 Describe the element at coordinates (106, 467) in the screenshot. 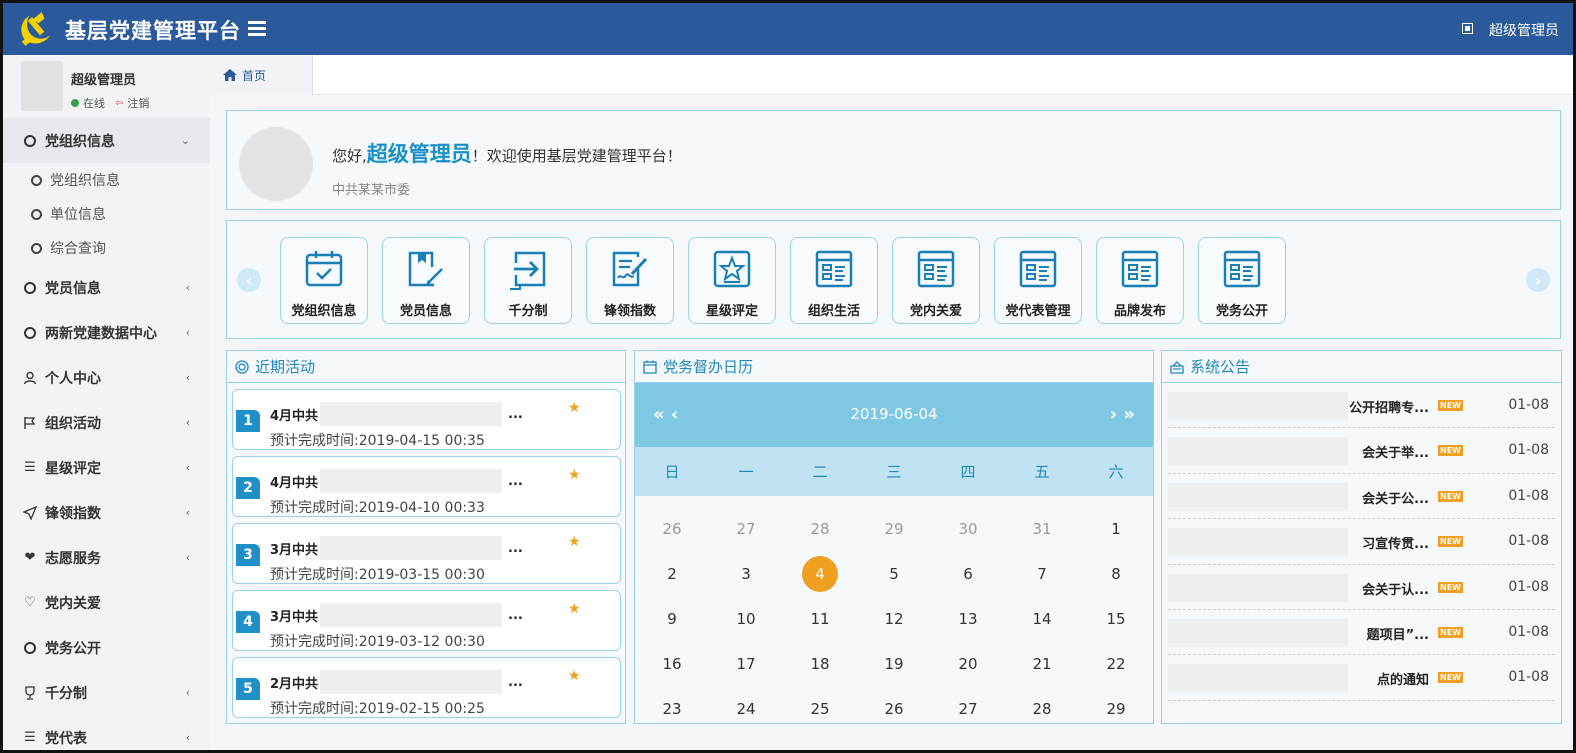

I see `sidebar-item-star-rating: ☰ 星级评定 ‹` at that location.